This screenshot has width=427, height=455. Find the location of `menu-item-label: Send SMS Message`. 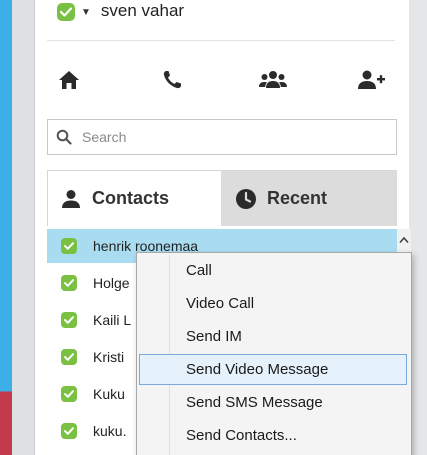

menu-item-label: Send SMS Message is located at coordinates (254, 402).